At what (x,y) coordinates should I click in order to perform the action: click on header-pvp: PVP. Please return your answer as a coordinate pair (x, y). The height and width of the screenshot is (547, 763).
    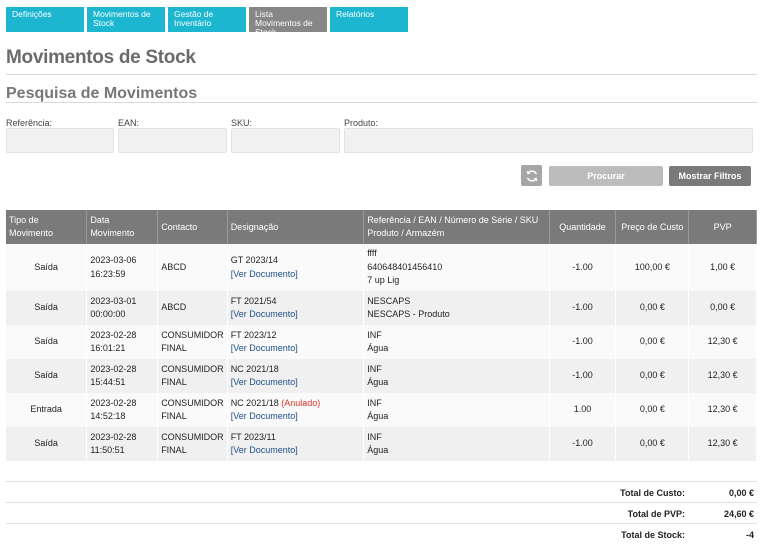
    Looking at the image, I should click on (722, 227).